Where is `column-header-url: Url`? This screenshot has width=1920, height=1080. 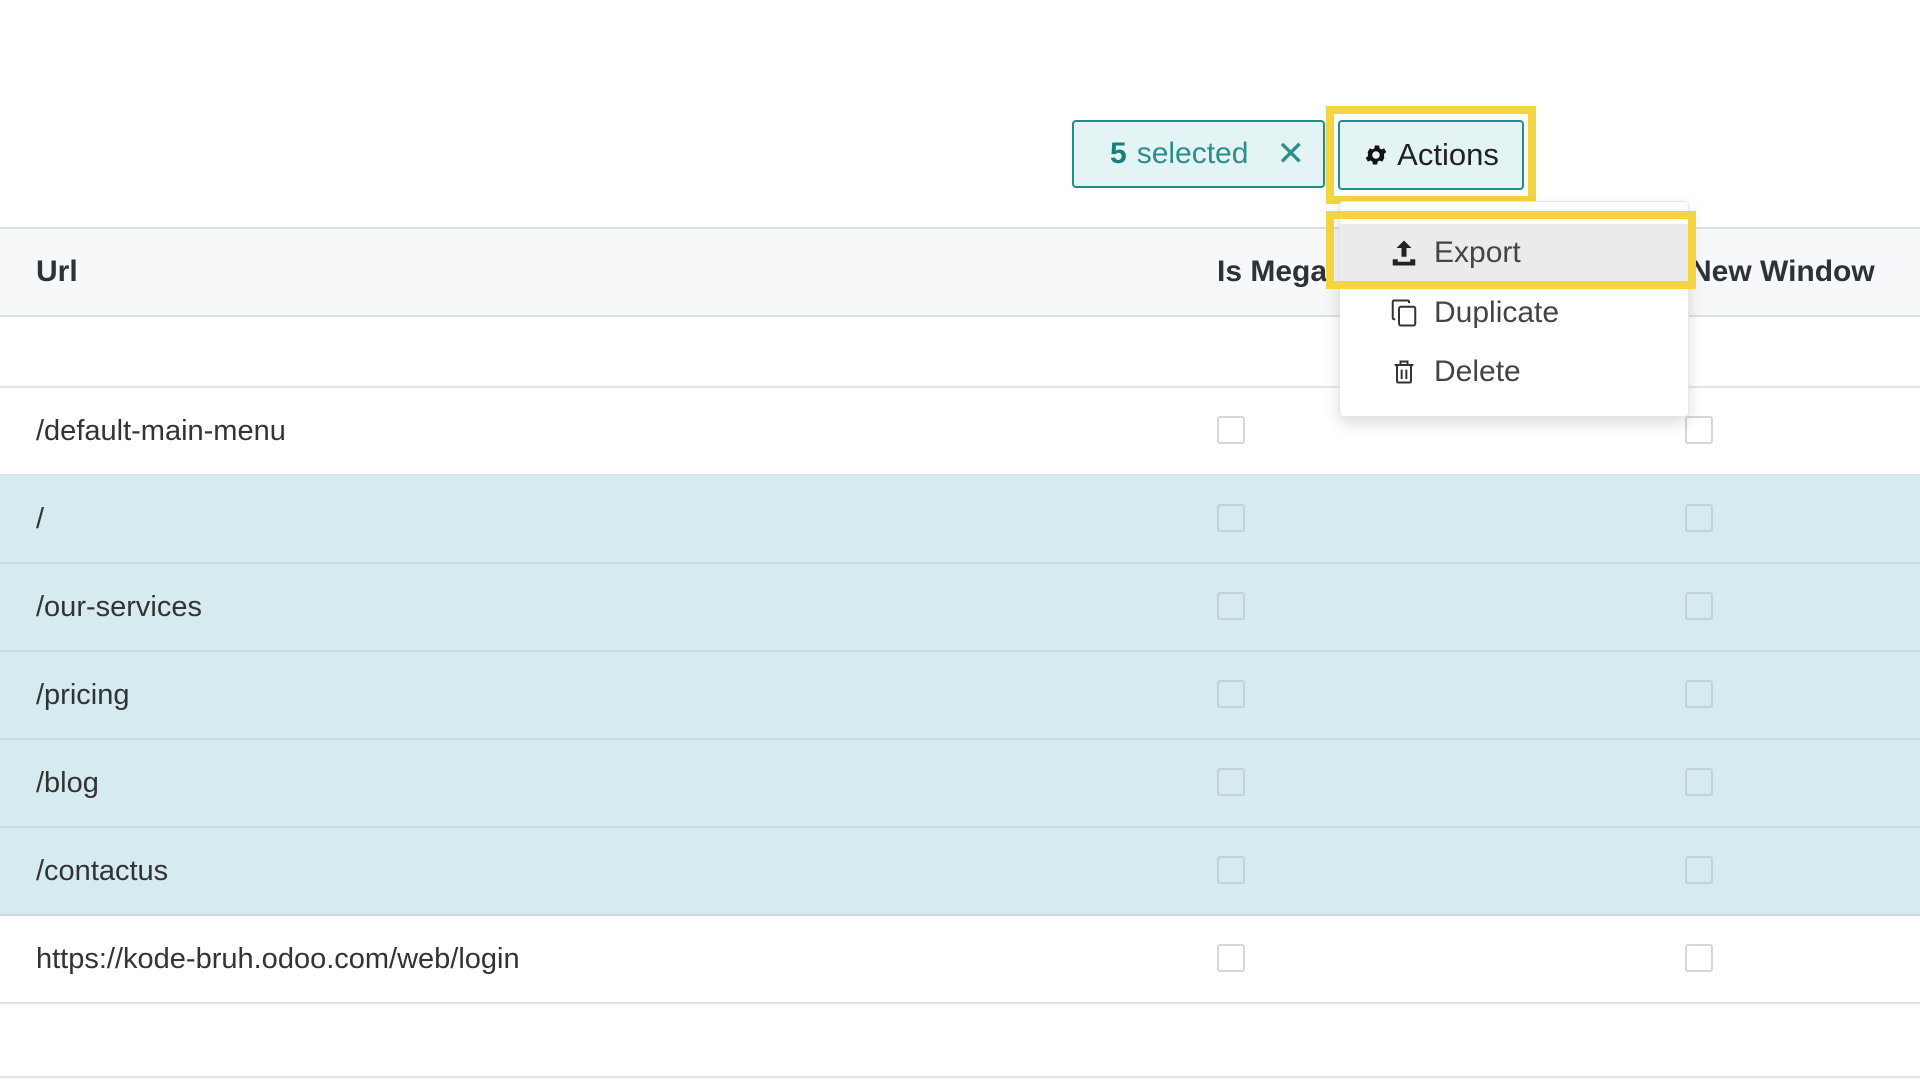
column-header-url: Url is located at coordinates (57, 272).